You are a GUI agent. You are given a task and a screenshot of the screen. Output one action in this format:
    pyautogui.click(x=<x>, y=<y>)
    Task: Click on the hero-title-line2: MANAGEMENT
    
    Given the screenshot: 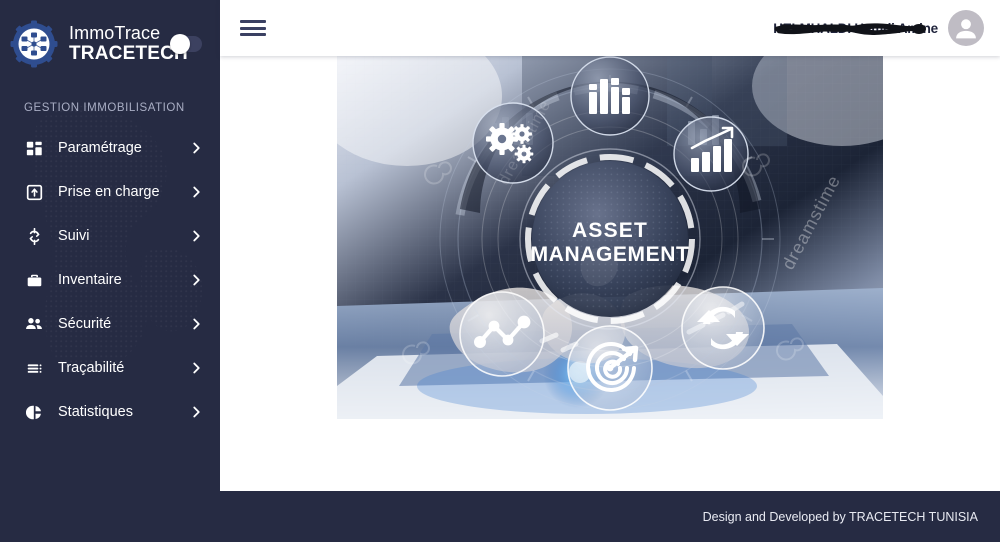 What is the action you would take?
    pyautogui.click(x=610, y=254)
    